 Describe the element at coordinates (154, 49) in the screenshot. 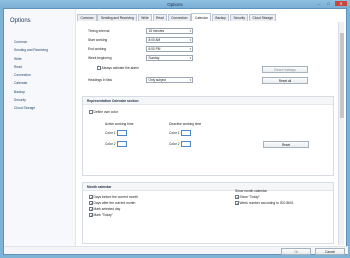

I see `end-working-value: 6:00 PM` at that location.